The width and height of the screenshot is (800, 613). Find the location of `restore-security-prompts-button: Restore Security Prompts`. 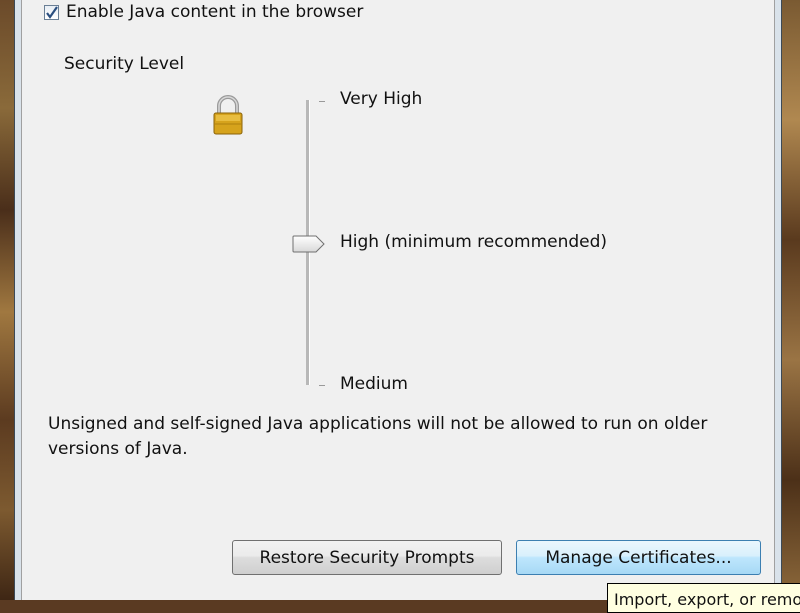

restore-security-prompts-button: Restore Security Prompts is located at coordinates (367, 557).